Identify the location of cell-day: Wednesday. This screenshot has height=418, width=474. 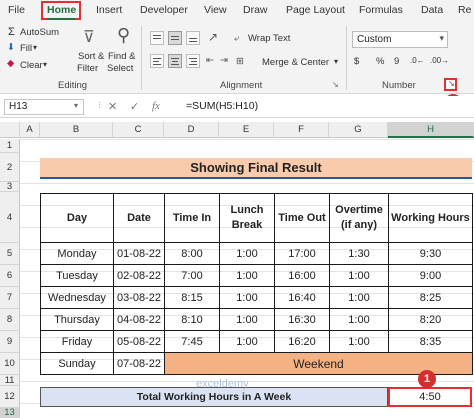
(77, 297).